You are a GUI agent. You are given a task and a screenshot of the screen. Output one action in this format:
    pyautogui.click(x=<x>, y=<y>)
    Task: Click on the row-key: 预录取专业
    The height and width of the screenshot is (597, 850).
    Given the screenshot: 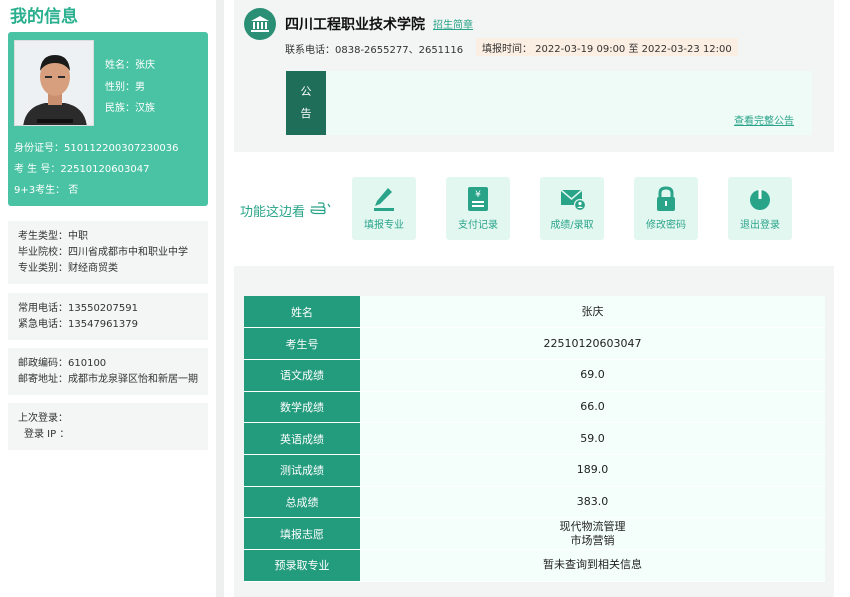 What is the action you would take?
    pyautogui.click(x=302, y=565)
    